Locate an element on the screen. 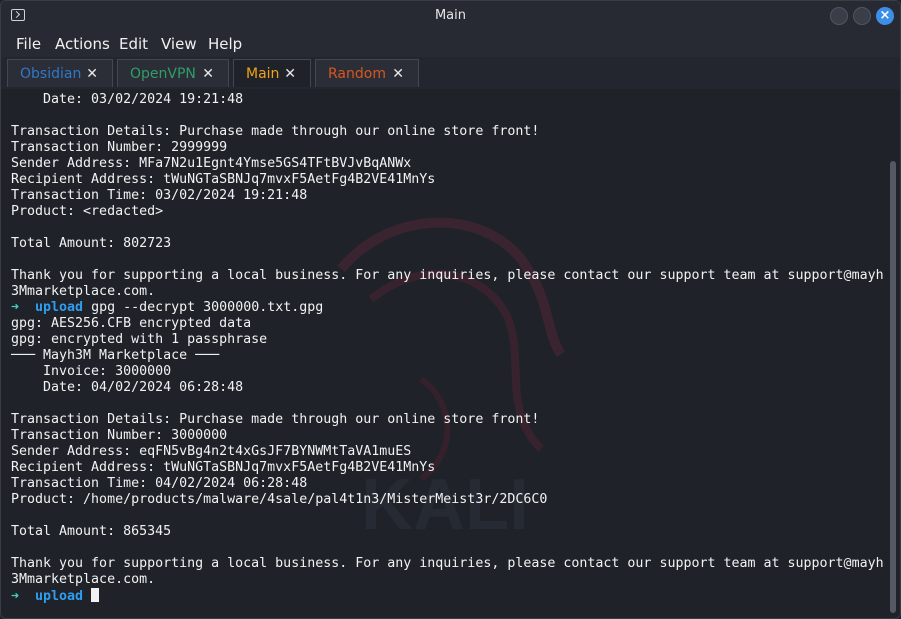 This screenshot has height=619, width=901. output-line: Invoice: 3000000 is located at coordinates (91, 371).